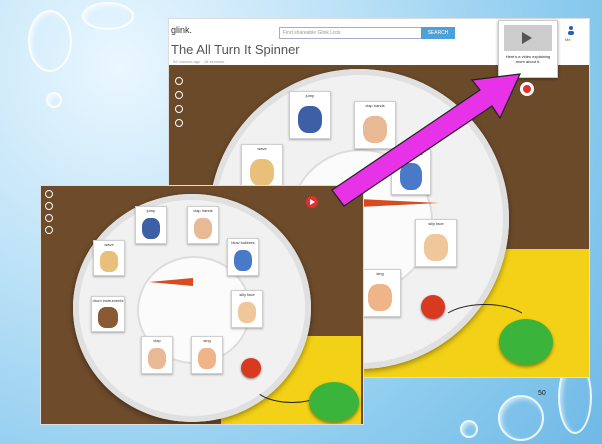  Describe the element at coordinates (171, 282) in the screenshot. I see `spinner-needle` at that location.